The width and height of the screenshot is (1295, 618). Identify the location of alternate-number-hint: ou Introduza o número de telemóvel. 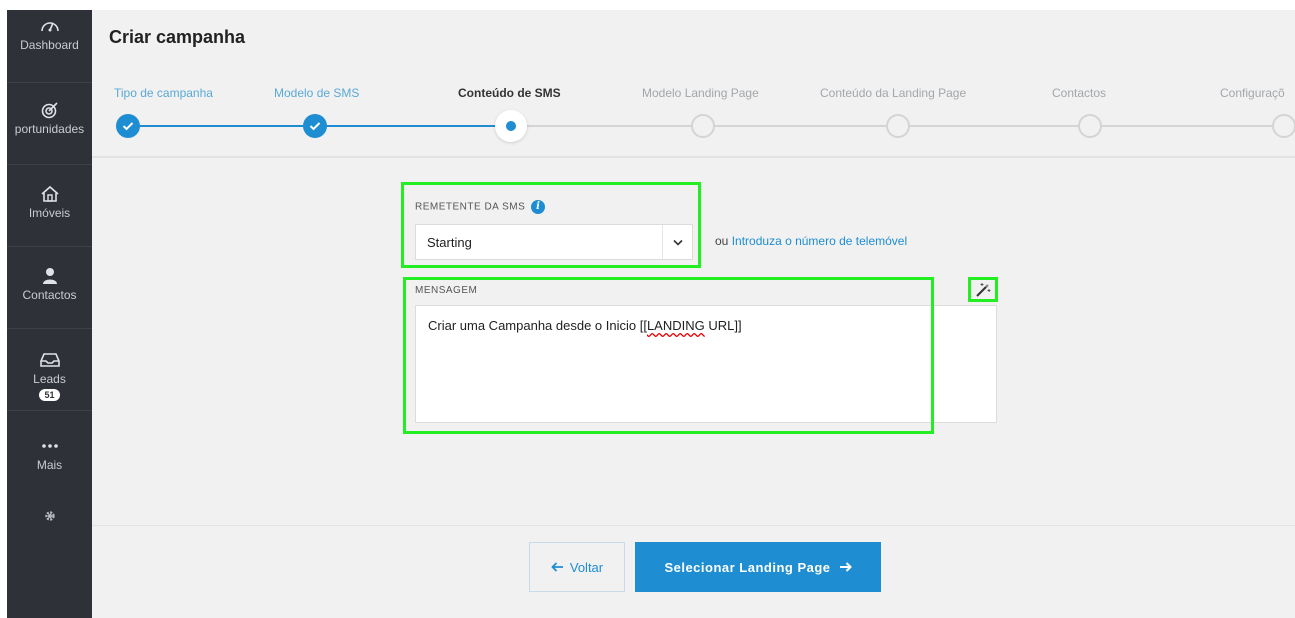
(811, 241).